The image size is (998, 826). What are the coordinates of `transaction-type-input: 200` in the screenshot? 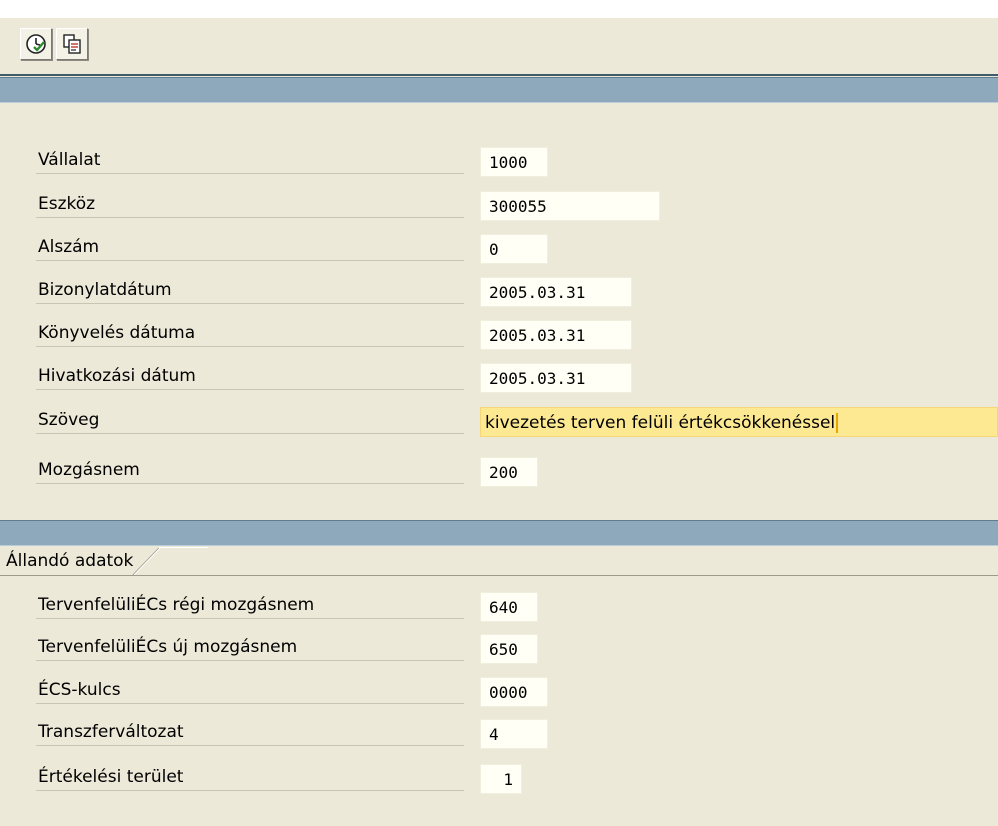 It's located at (509, 472).